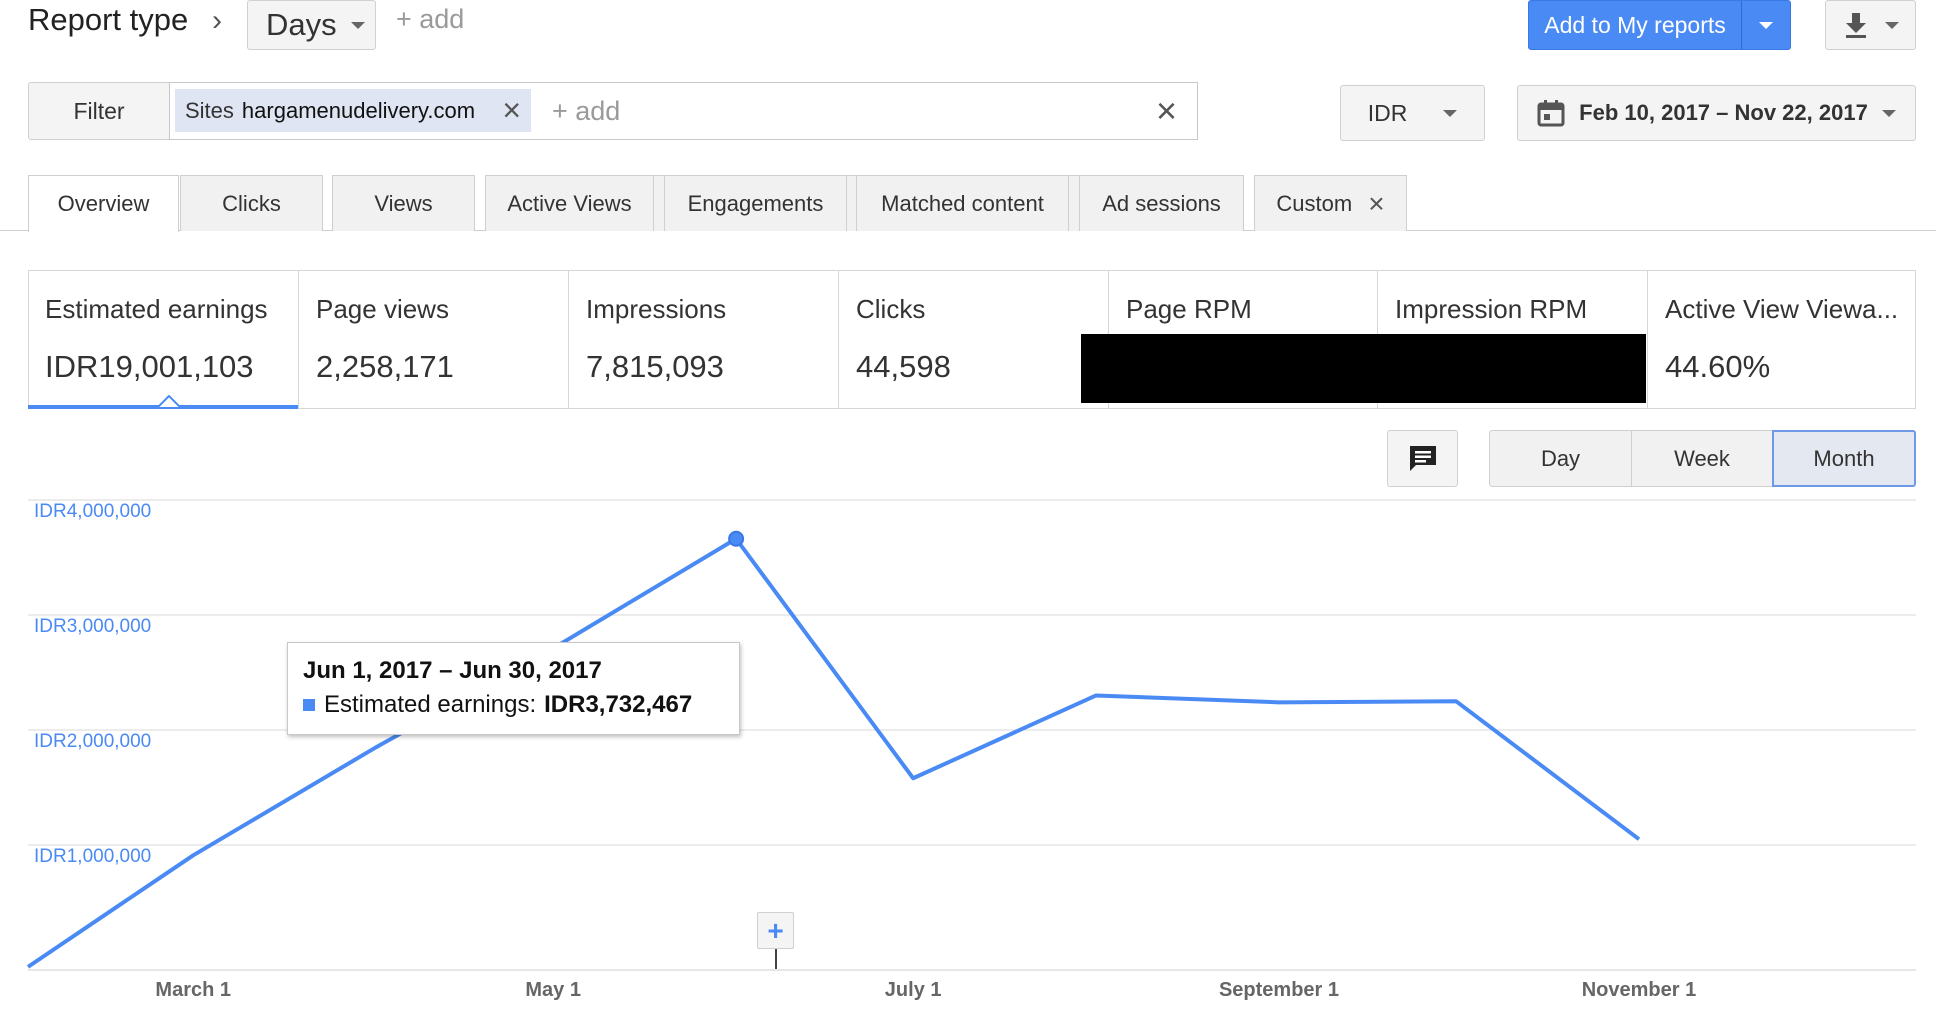  I want to click on metric-value: 44.60%, so click(1718, 366).